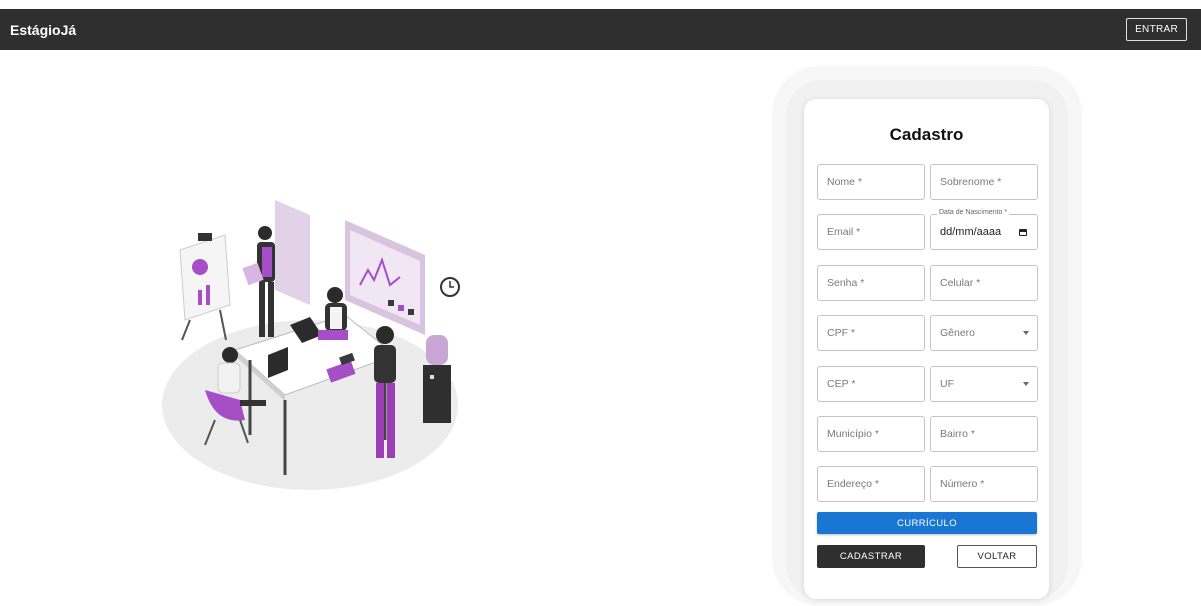 The width and height of the screenshot is (1201, 606). What do you see at coordinates (971, 232) in the screenshot?
I see `birthdate-value: dd/mm/aaaa` at bounding box center [971, 232].